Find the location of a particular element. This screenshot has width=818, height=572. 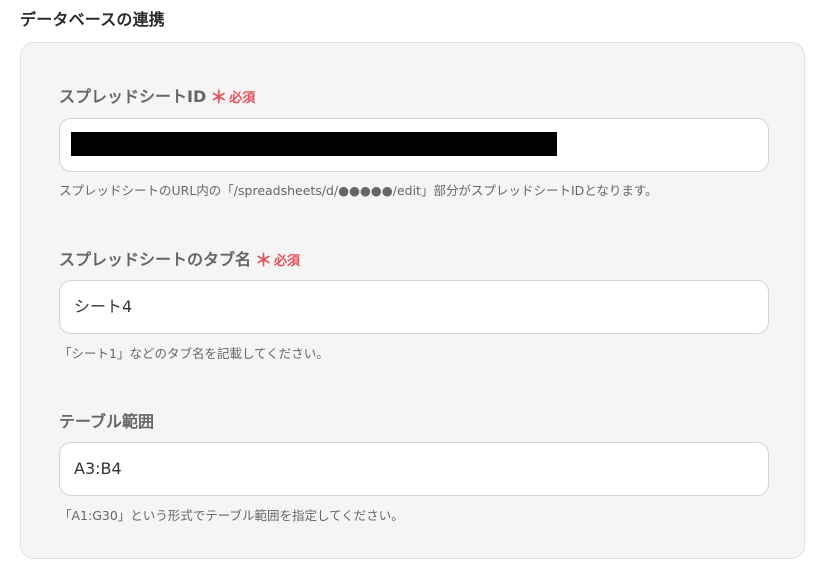

redacted-value-block is located at coordinates (314, 144).